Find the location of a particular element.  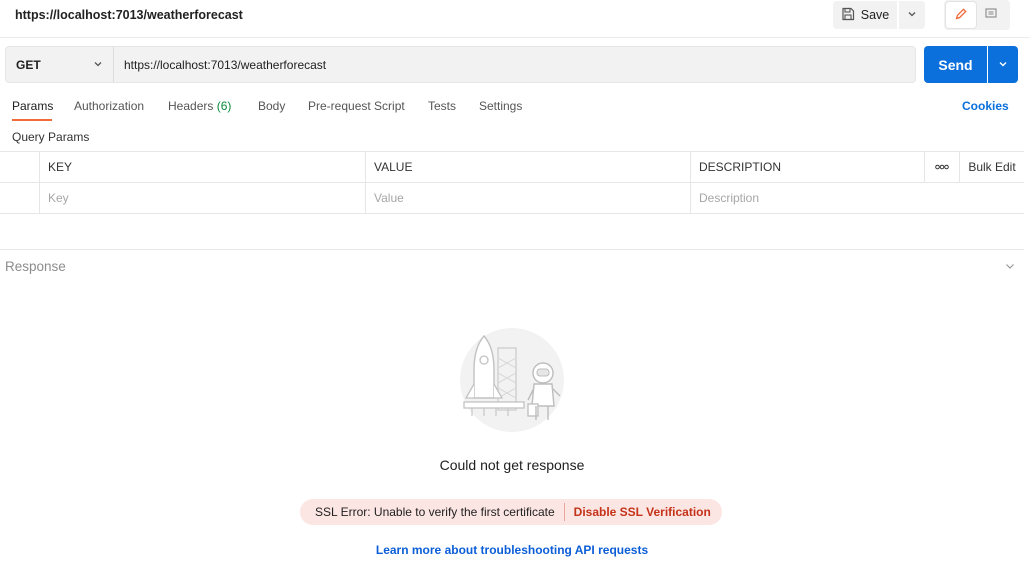

tab-params: Params is located at coordinates (32, 106).